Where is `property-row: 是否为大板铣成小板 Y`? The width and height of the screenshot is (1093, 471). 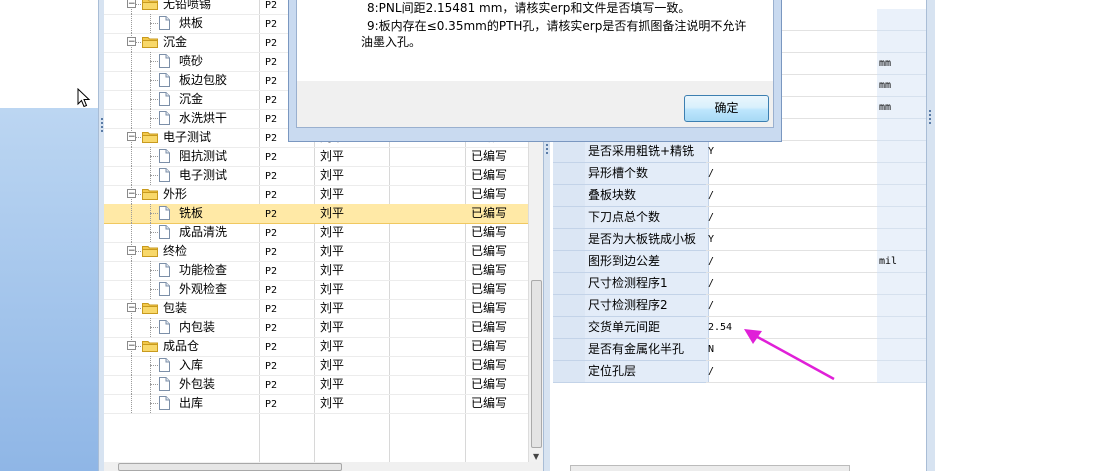 property-row: 是否为大板铣成小板 Y is located at coordinates (739, 240).